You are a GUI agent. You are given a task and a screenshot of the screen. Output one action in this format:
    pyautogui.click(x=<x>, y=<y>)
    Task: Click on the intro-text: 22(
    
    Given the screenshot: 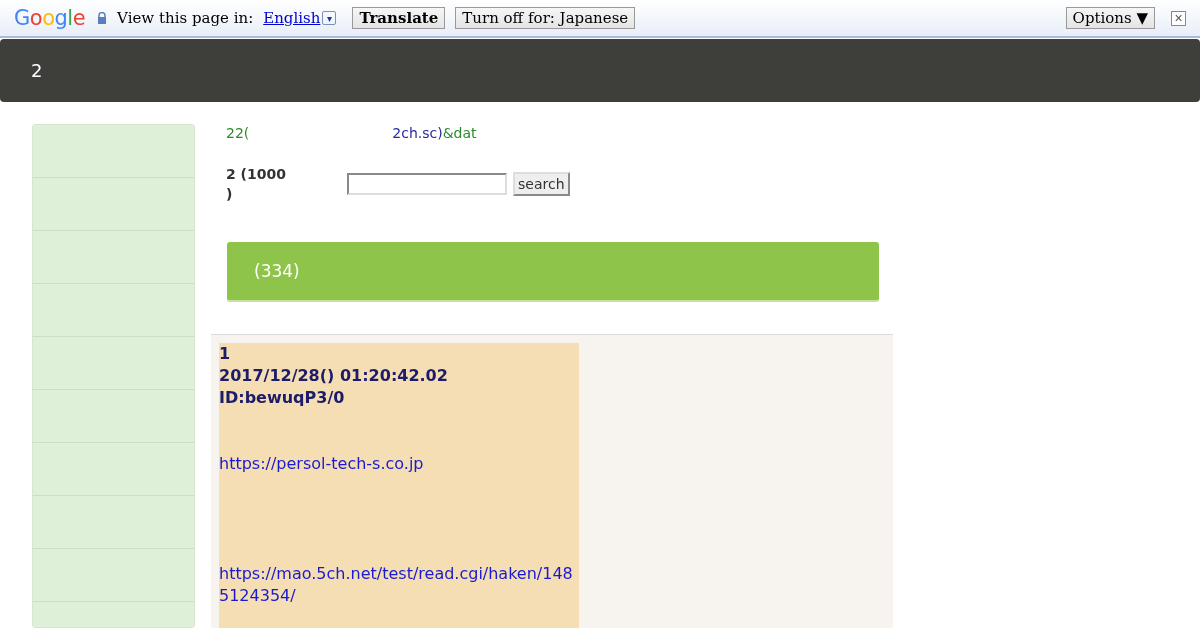 What is the action you would take?
    pyautogui.click(x=238, y=133)
    